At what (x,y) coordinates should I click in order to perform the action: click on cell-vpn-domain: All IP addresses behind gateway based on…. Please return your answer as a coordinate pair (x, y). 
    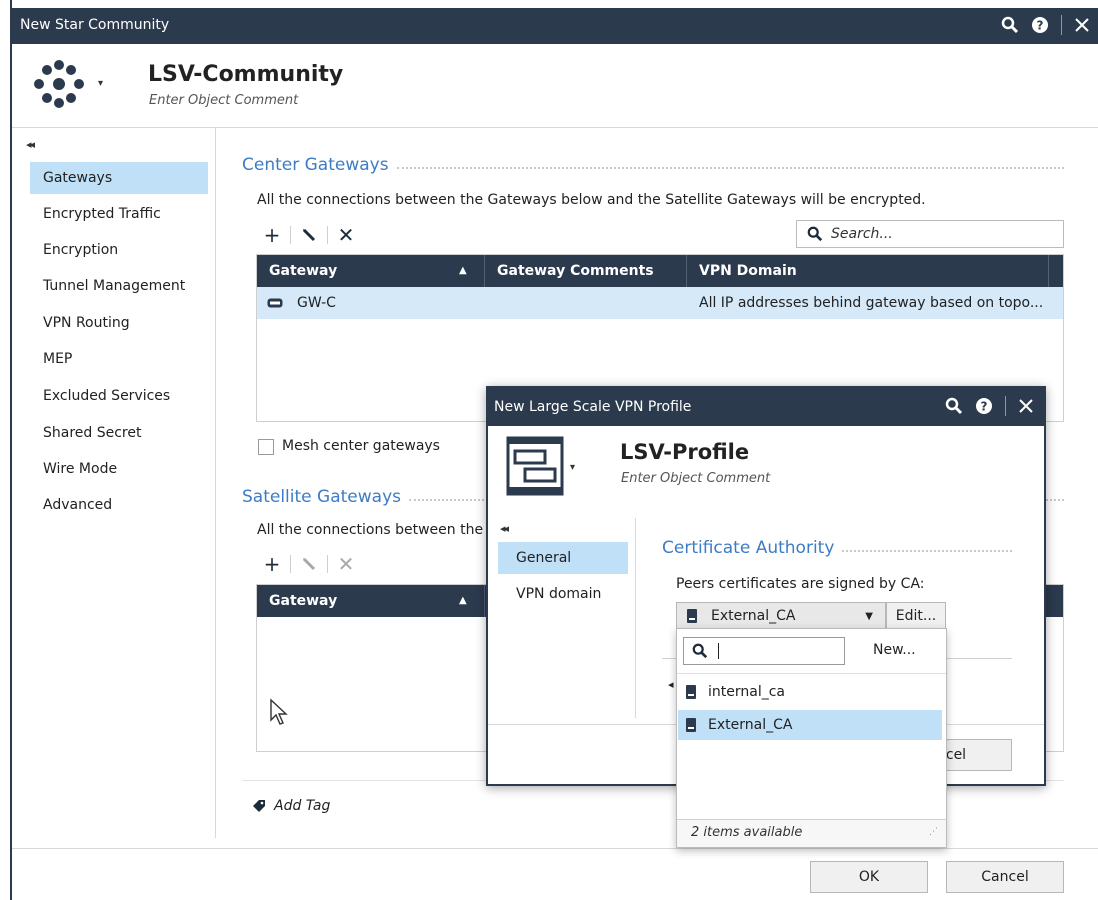
    Looking at the image, I should click on (871, 303).